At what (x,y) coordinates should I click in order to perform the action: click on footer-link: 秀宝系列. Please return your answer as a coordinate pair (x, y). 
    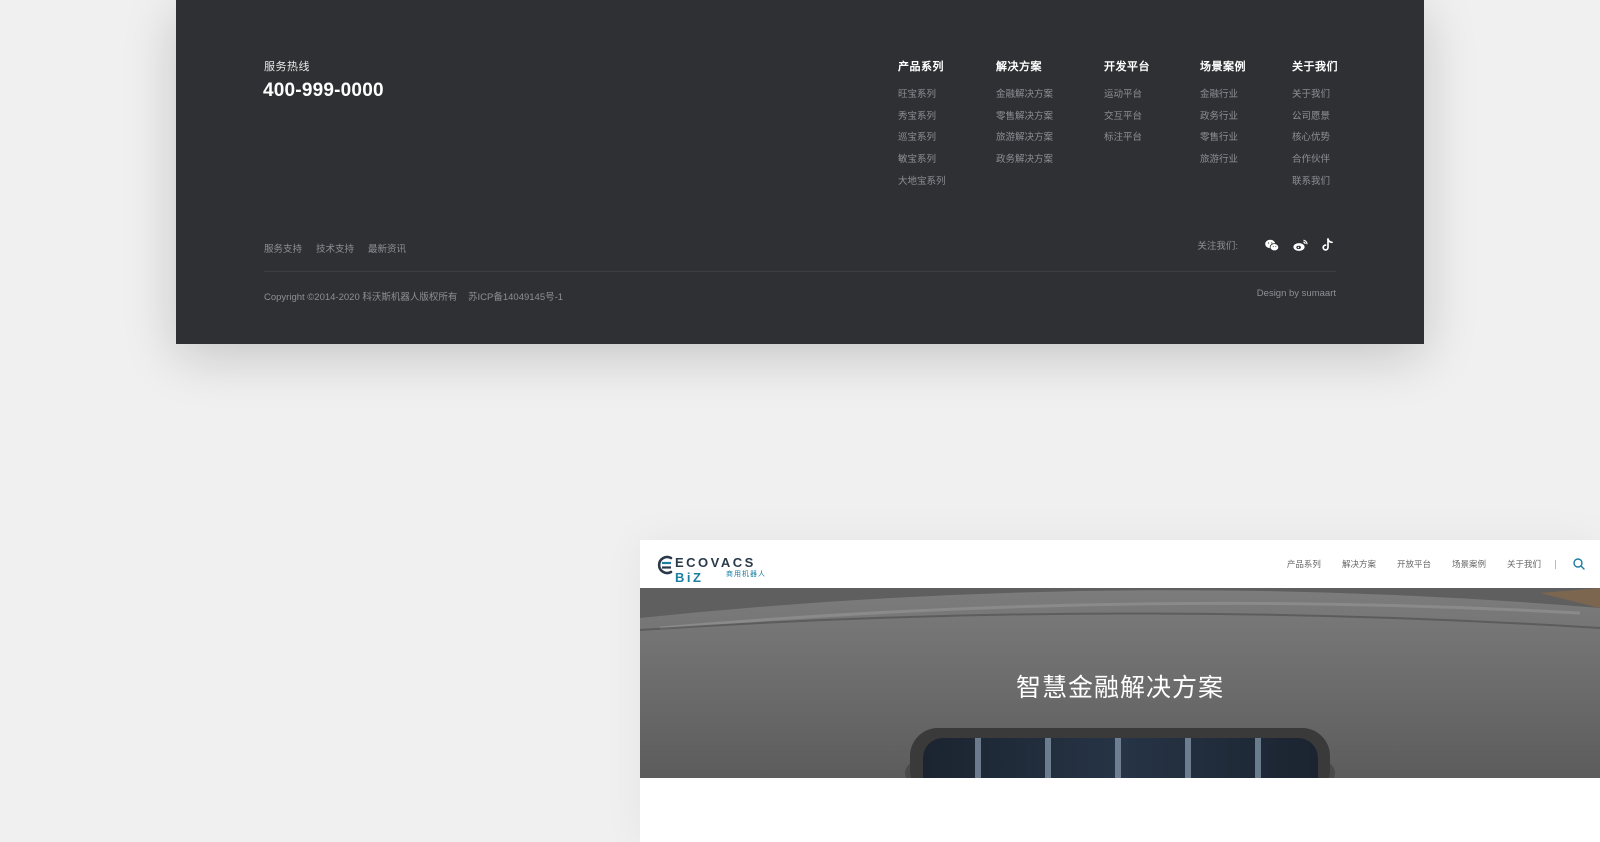
    Looking at the image, I should click on (922, 121).